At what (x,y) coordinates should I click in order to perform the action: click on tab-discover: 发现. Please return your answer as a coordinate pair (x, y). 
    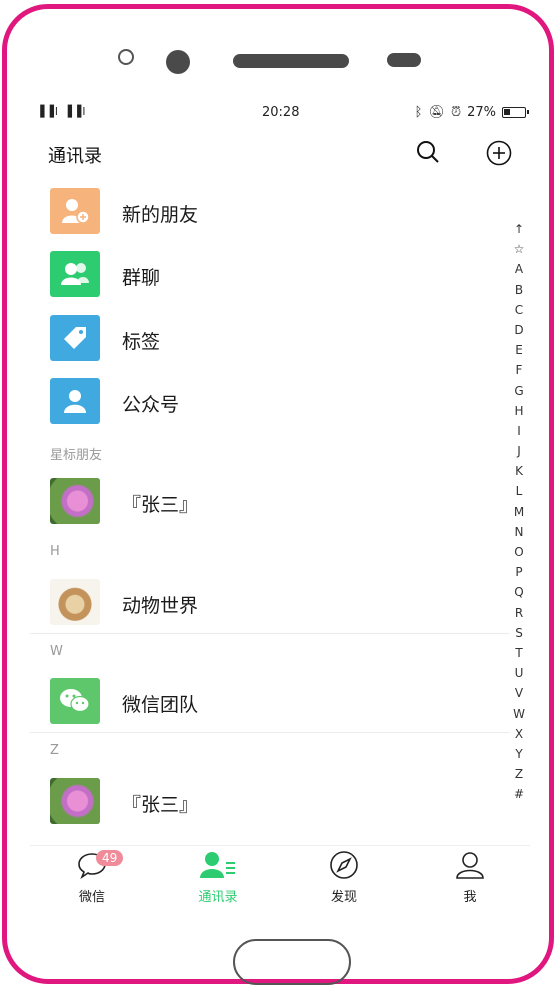
    Looking at the image, I should click on (344, 877).